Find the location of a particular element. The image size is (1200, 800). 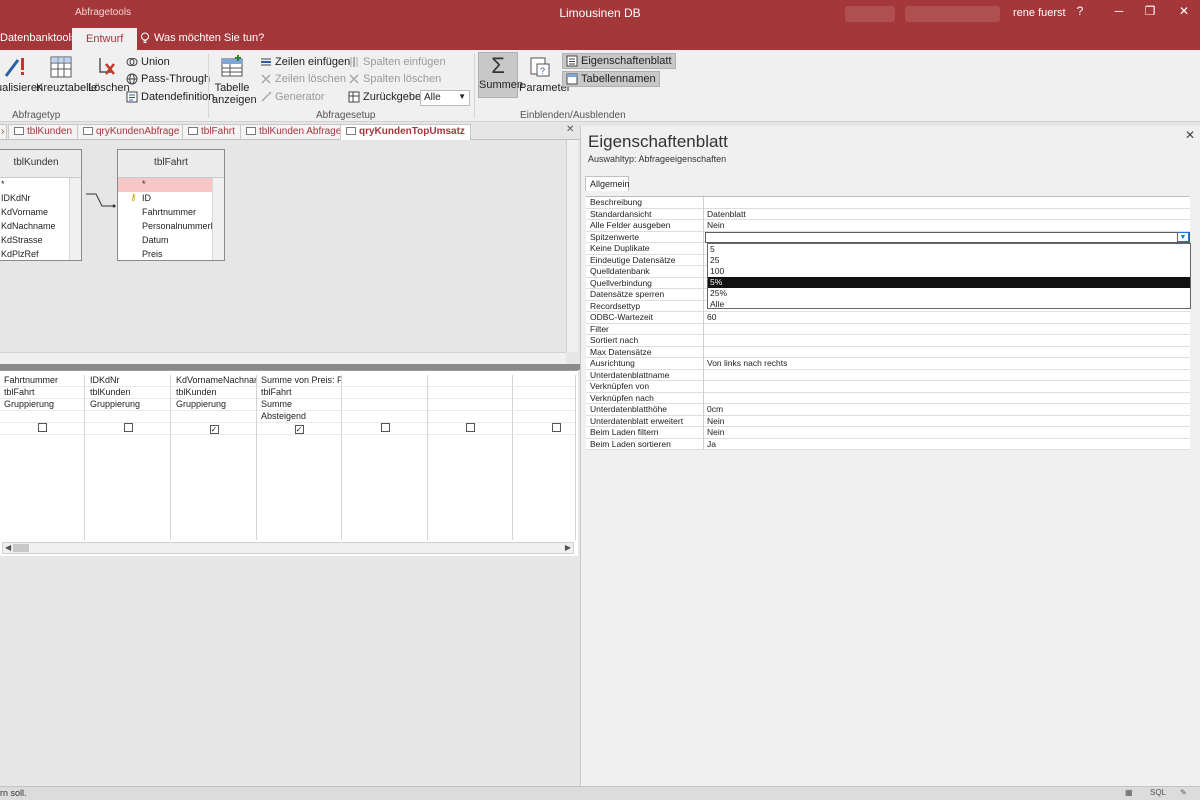

doc-tab-tblfahrt: tblFahrt is located at coordinates (211, 131).